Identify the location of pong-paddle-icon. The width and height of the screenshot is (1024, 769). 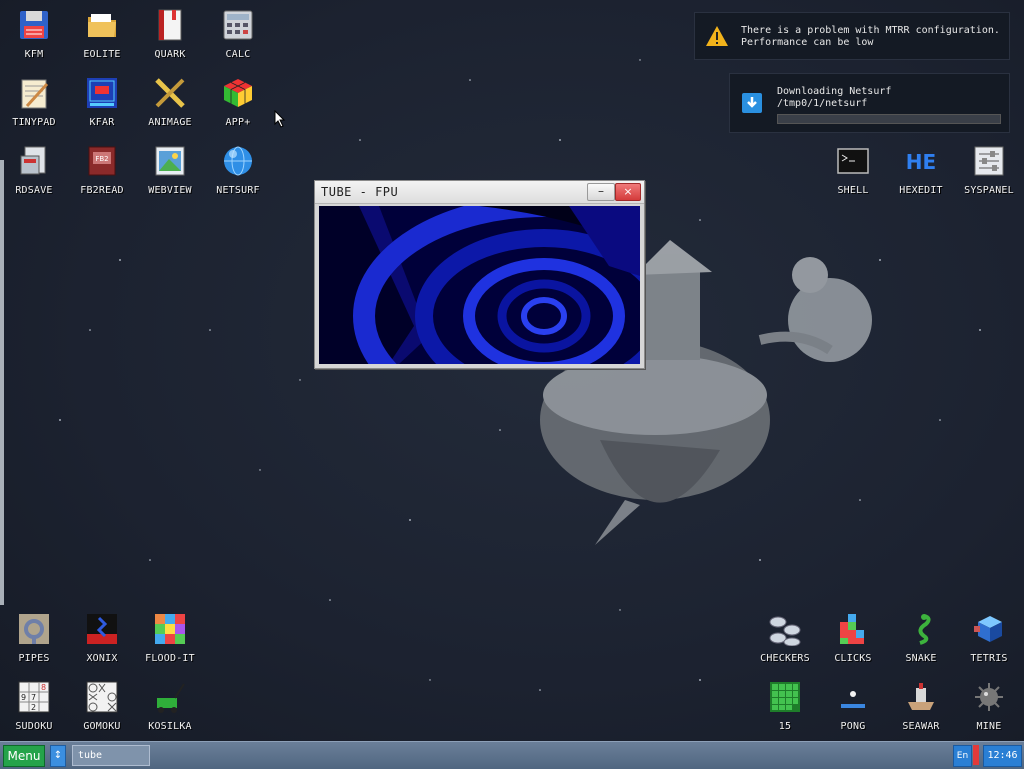
(853, 699).